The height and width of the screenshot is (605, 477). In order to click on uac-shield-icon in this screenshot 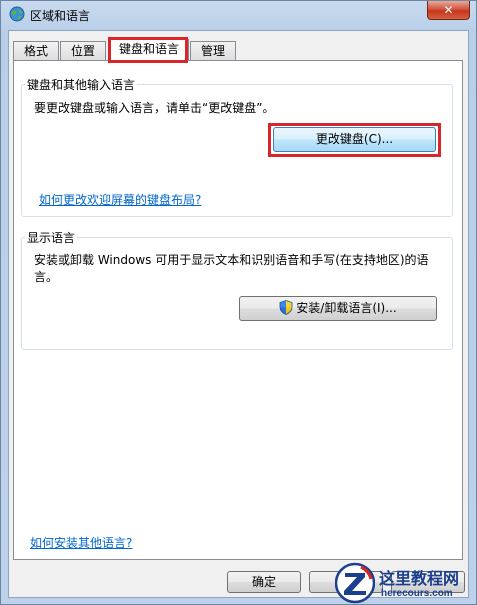, I will do `click(286, 307)`.